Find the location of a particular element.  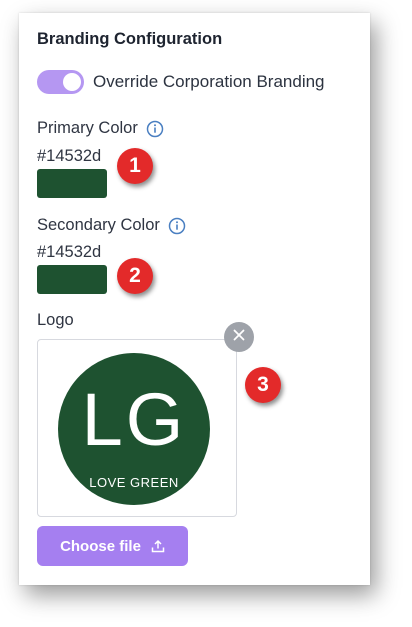

secondary-color-hex: #14532d is located at coordinates (69, 252).